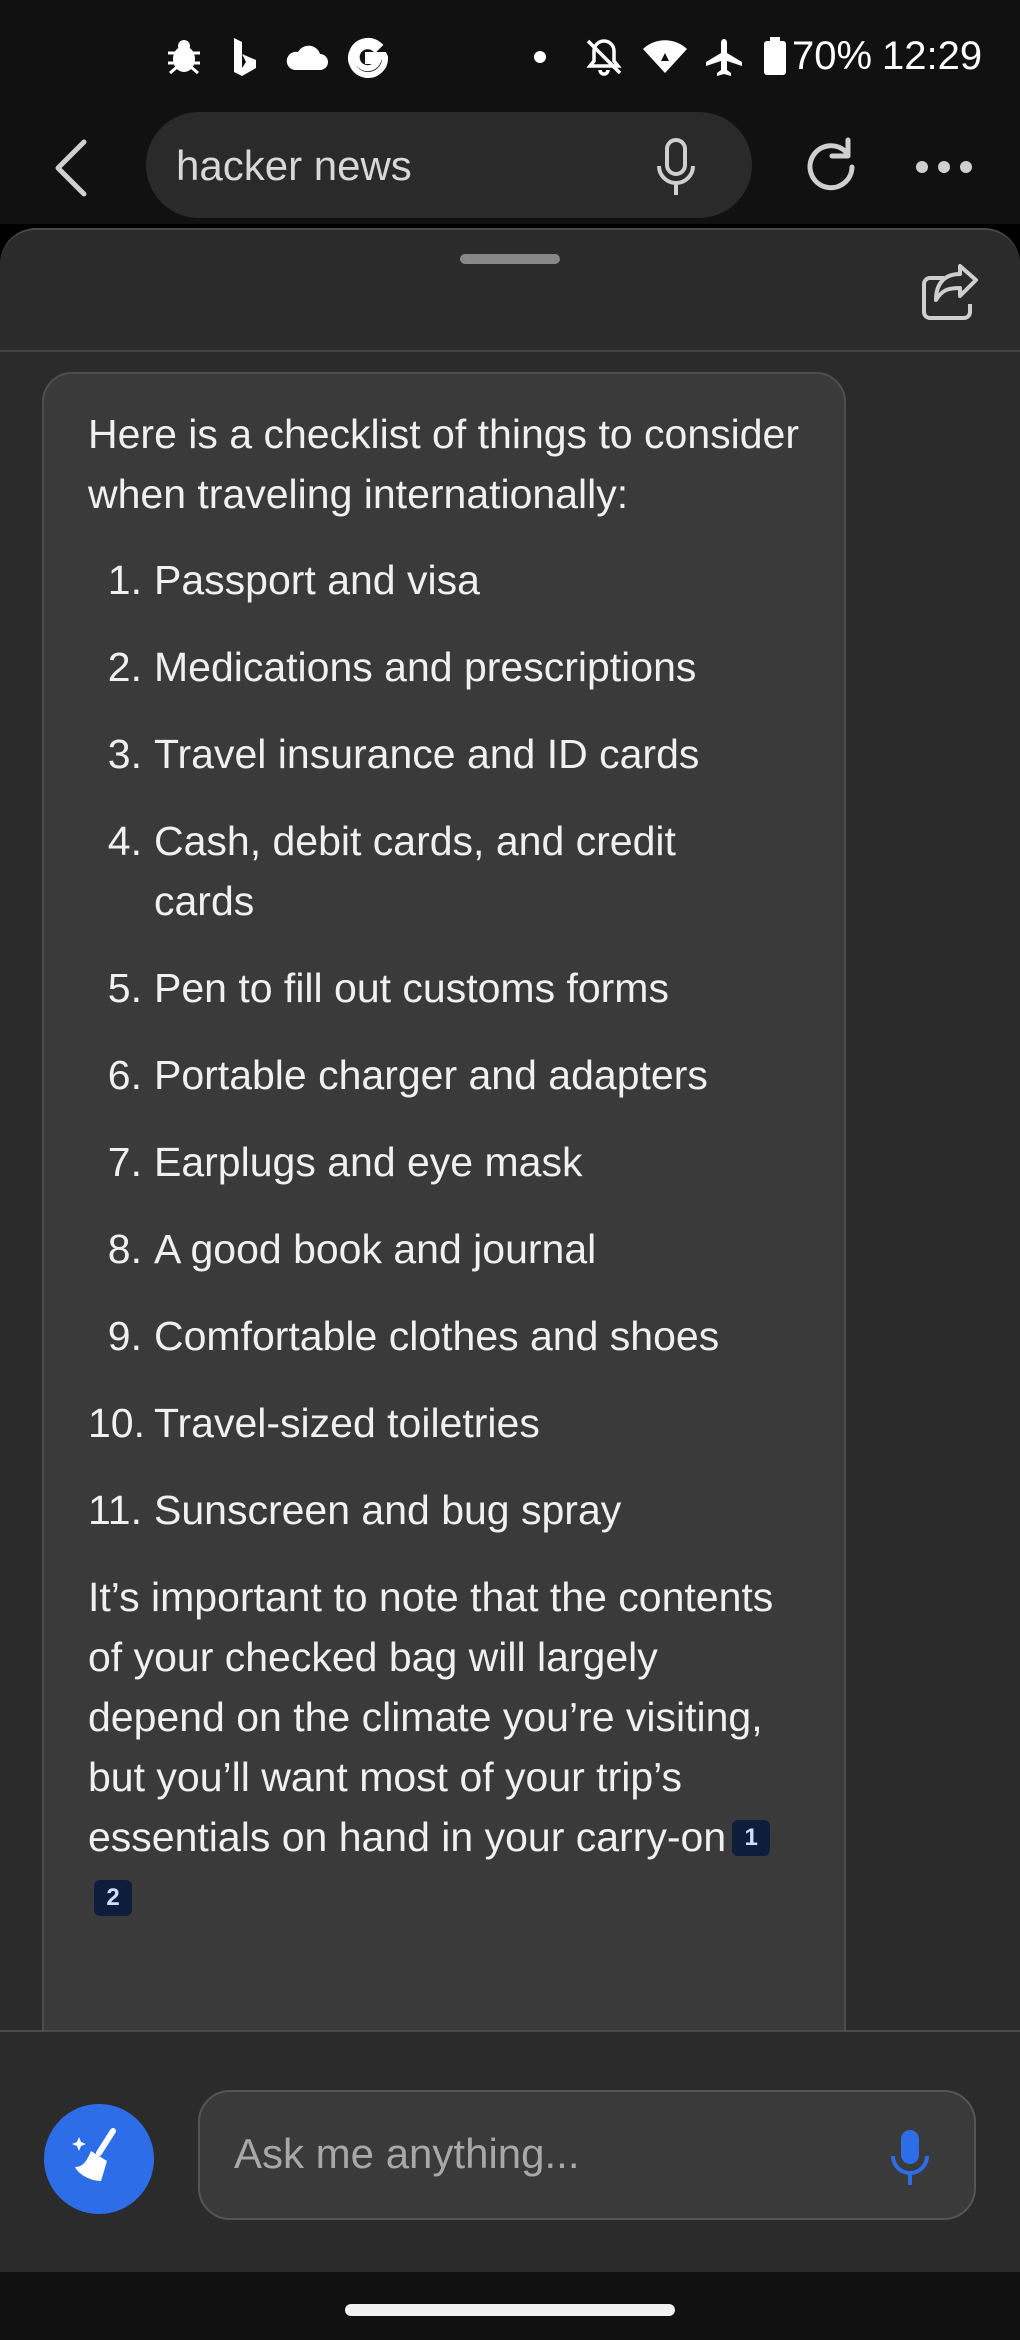 The height and width of the screenshot is (2340, 1020). I want to click on list-item: 3. Travel insurance and ID cards, so click(403, 754).